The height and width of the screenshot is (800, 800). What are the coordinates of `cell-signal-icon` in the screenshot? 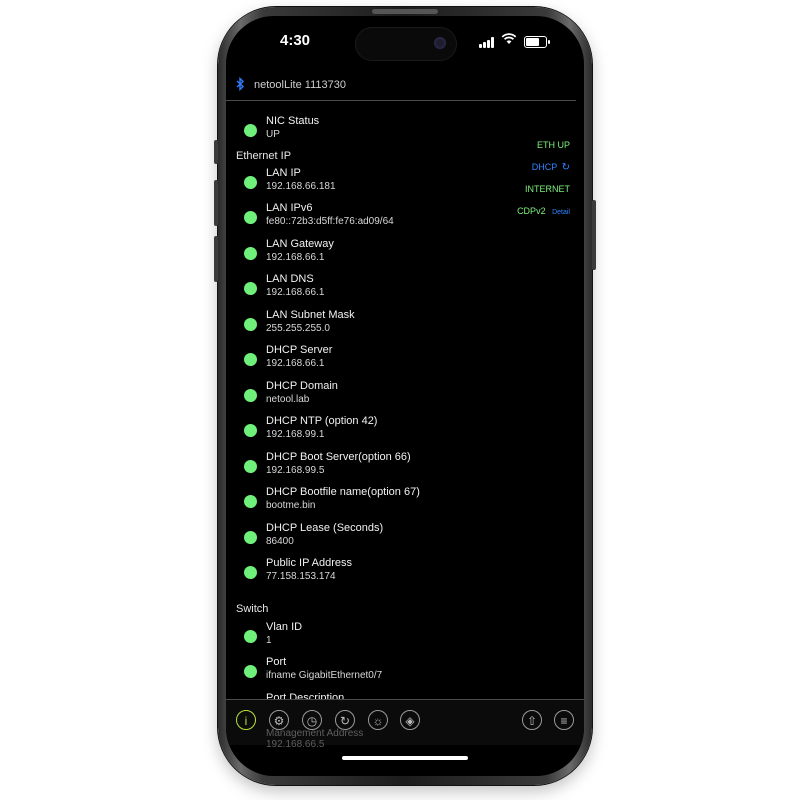 It's located at (488, 42).